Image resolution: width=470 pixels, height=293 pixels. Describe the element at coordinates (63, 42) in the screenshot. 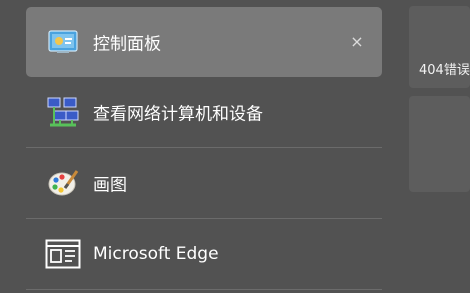

I see `control-panel-icon` at that location.